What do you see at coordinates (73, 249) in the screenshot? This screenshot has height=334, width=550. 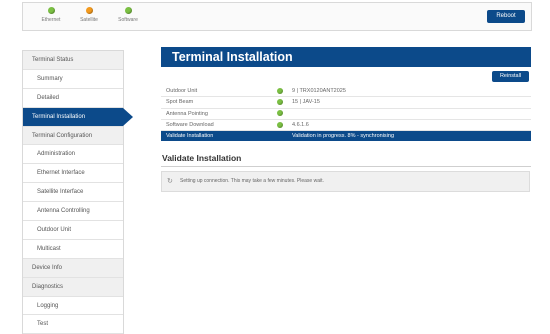 I see `sidebar-item-multicast: Multicast` at bounding box center [73, 249].